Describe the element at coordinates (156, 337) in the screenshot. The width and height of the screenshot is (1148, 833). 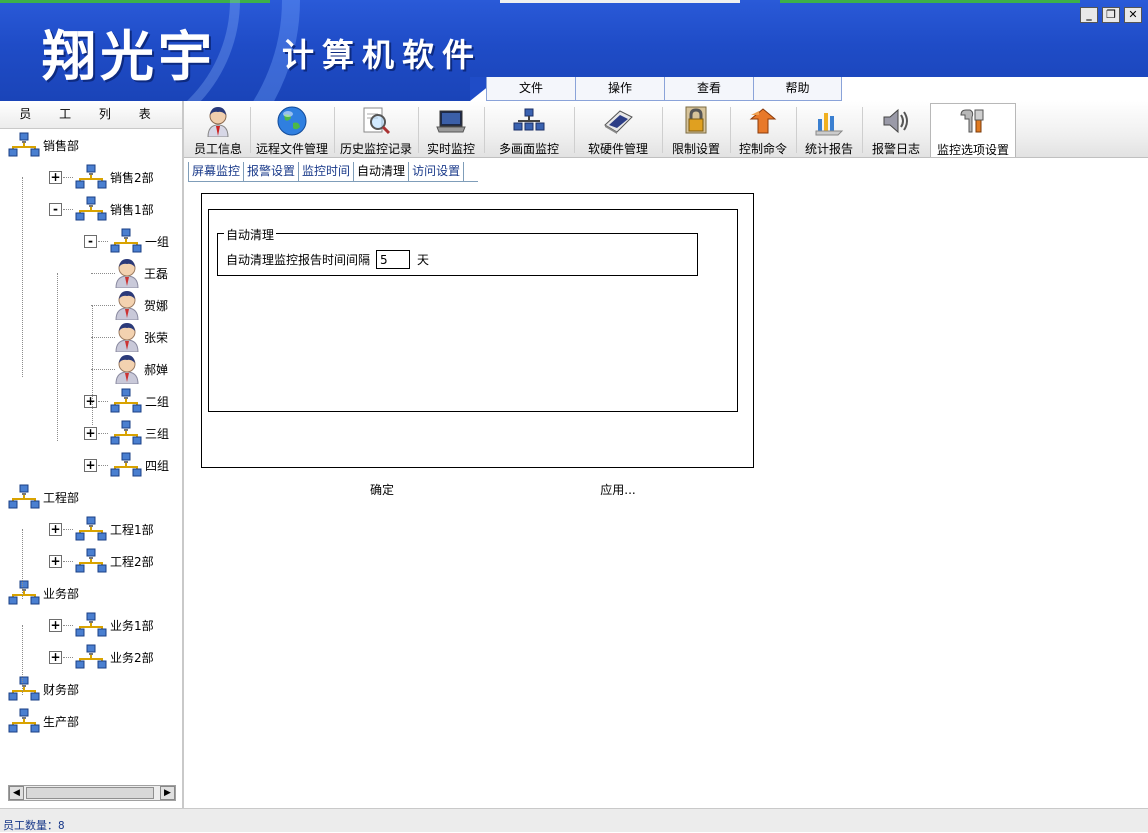
I see `tree-node-label: 张荣` at that location.